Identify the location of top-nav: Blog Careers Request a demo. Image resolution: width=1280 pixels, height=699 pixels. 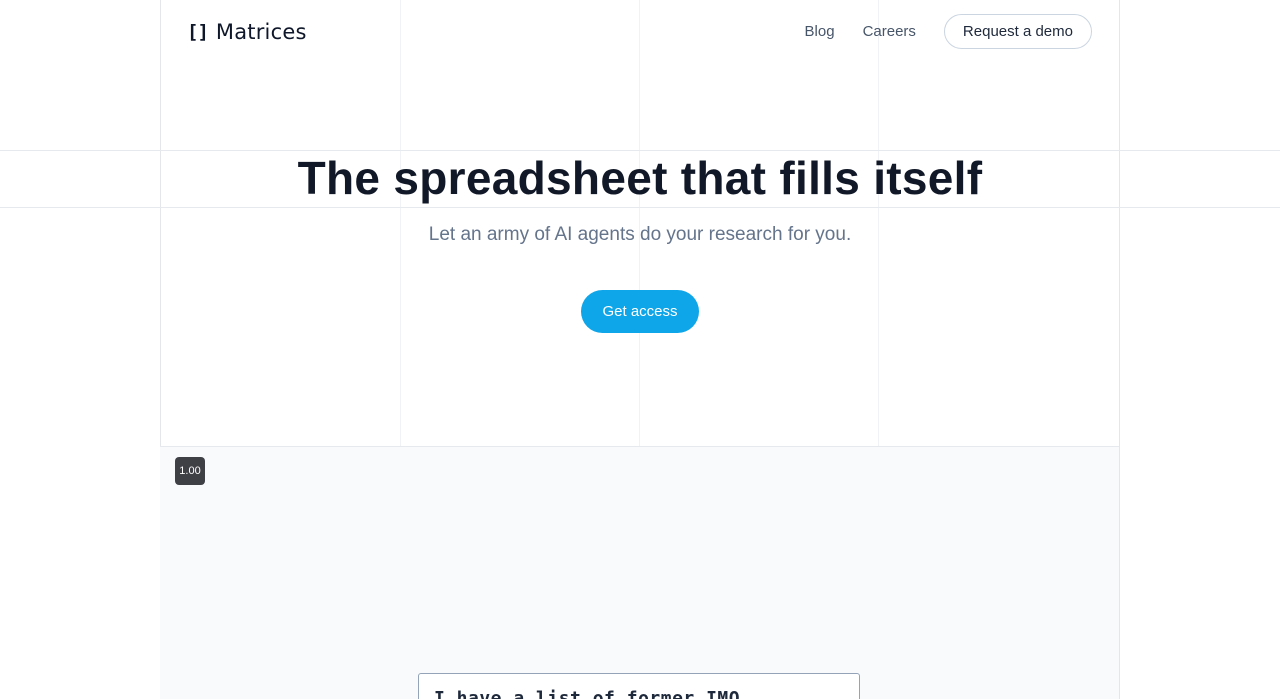
(948, 31).